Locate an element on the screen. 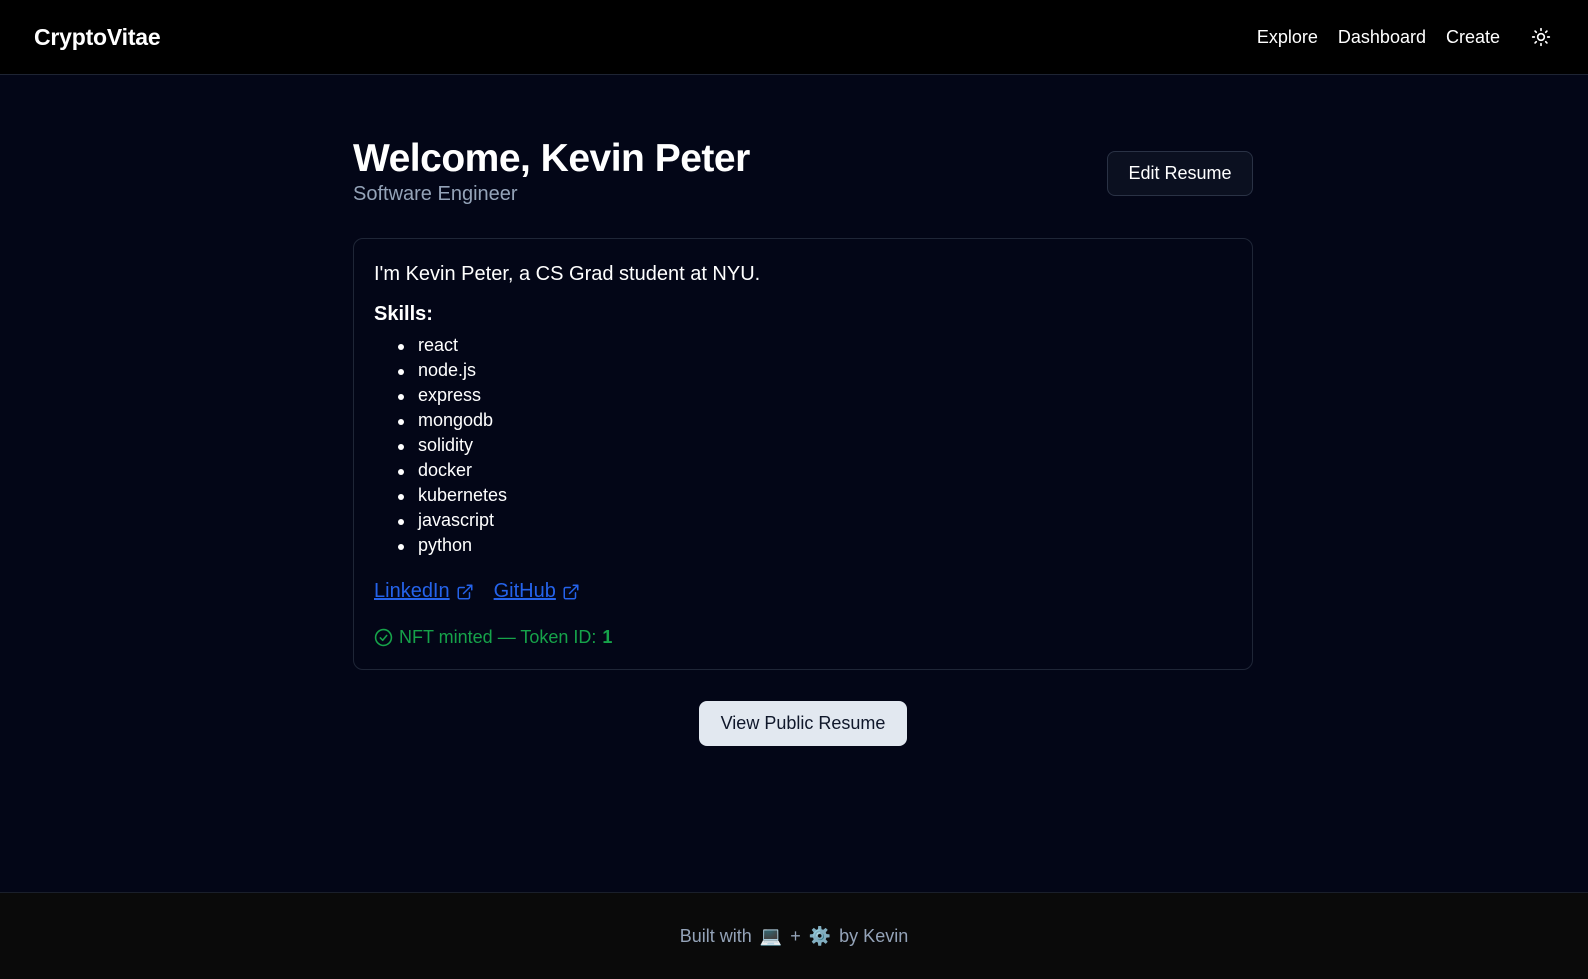 The image size is (1588, 979). nav-dashboard: Dashboard is located at coordinates (1382, 37).